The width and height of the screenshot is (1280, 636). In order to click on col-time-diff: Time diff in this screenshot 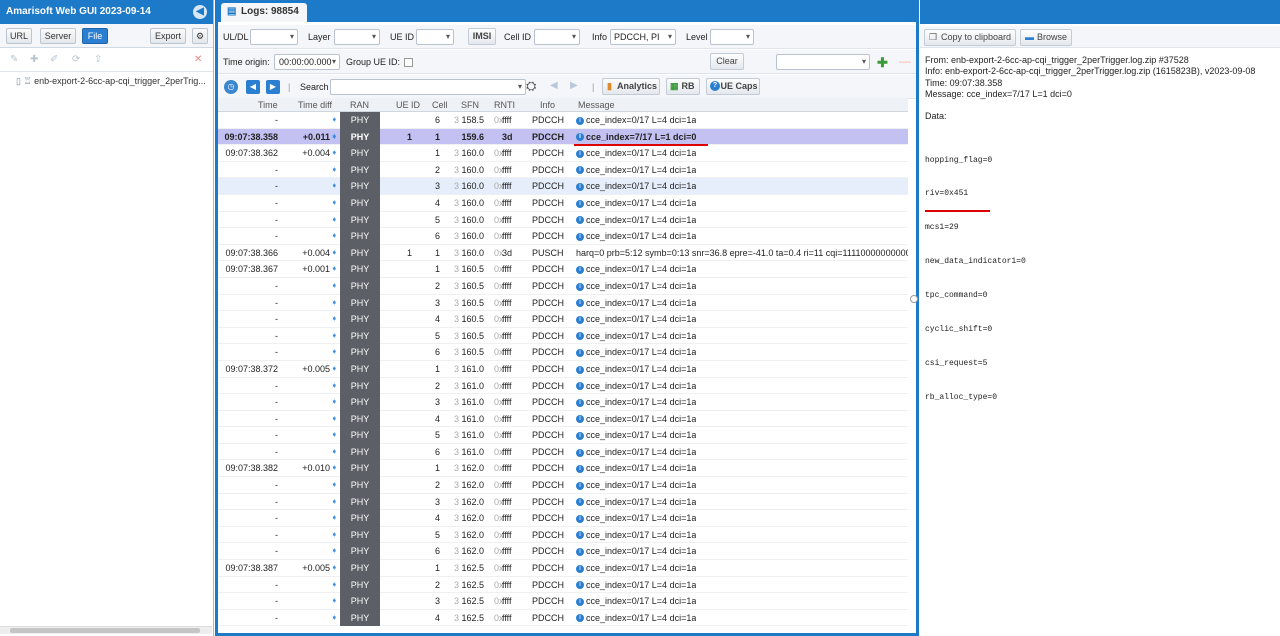, I will do `click(315, 105)`.